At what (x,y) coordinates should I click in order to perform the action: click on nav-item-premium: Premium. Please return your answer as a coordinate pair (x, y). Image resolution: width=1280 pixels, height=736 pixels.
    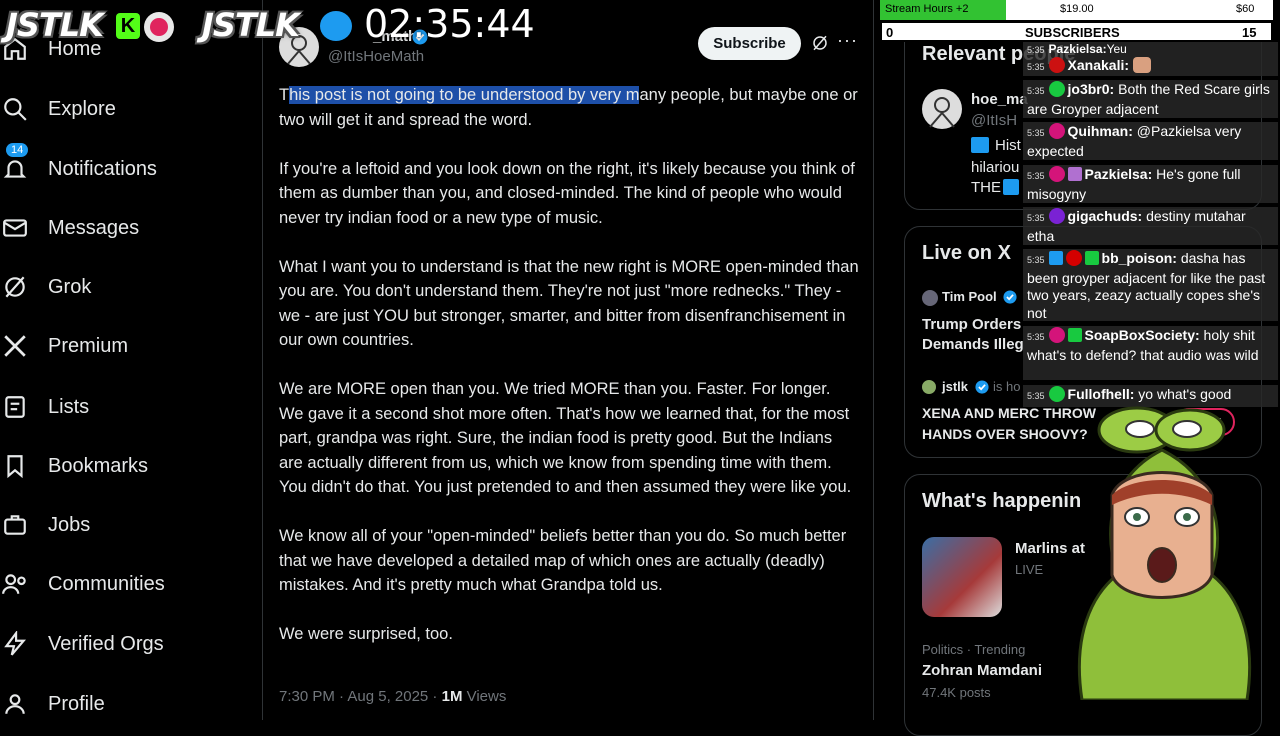
    Looking at the image, I should click on (64, 346).